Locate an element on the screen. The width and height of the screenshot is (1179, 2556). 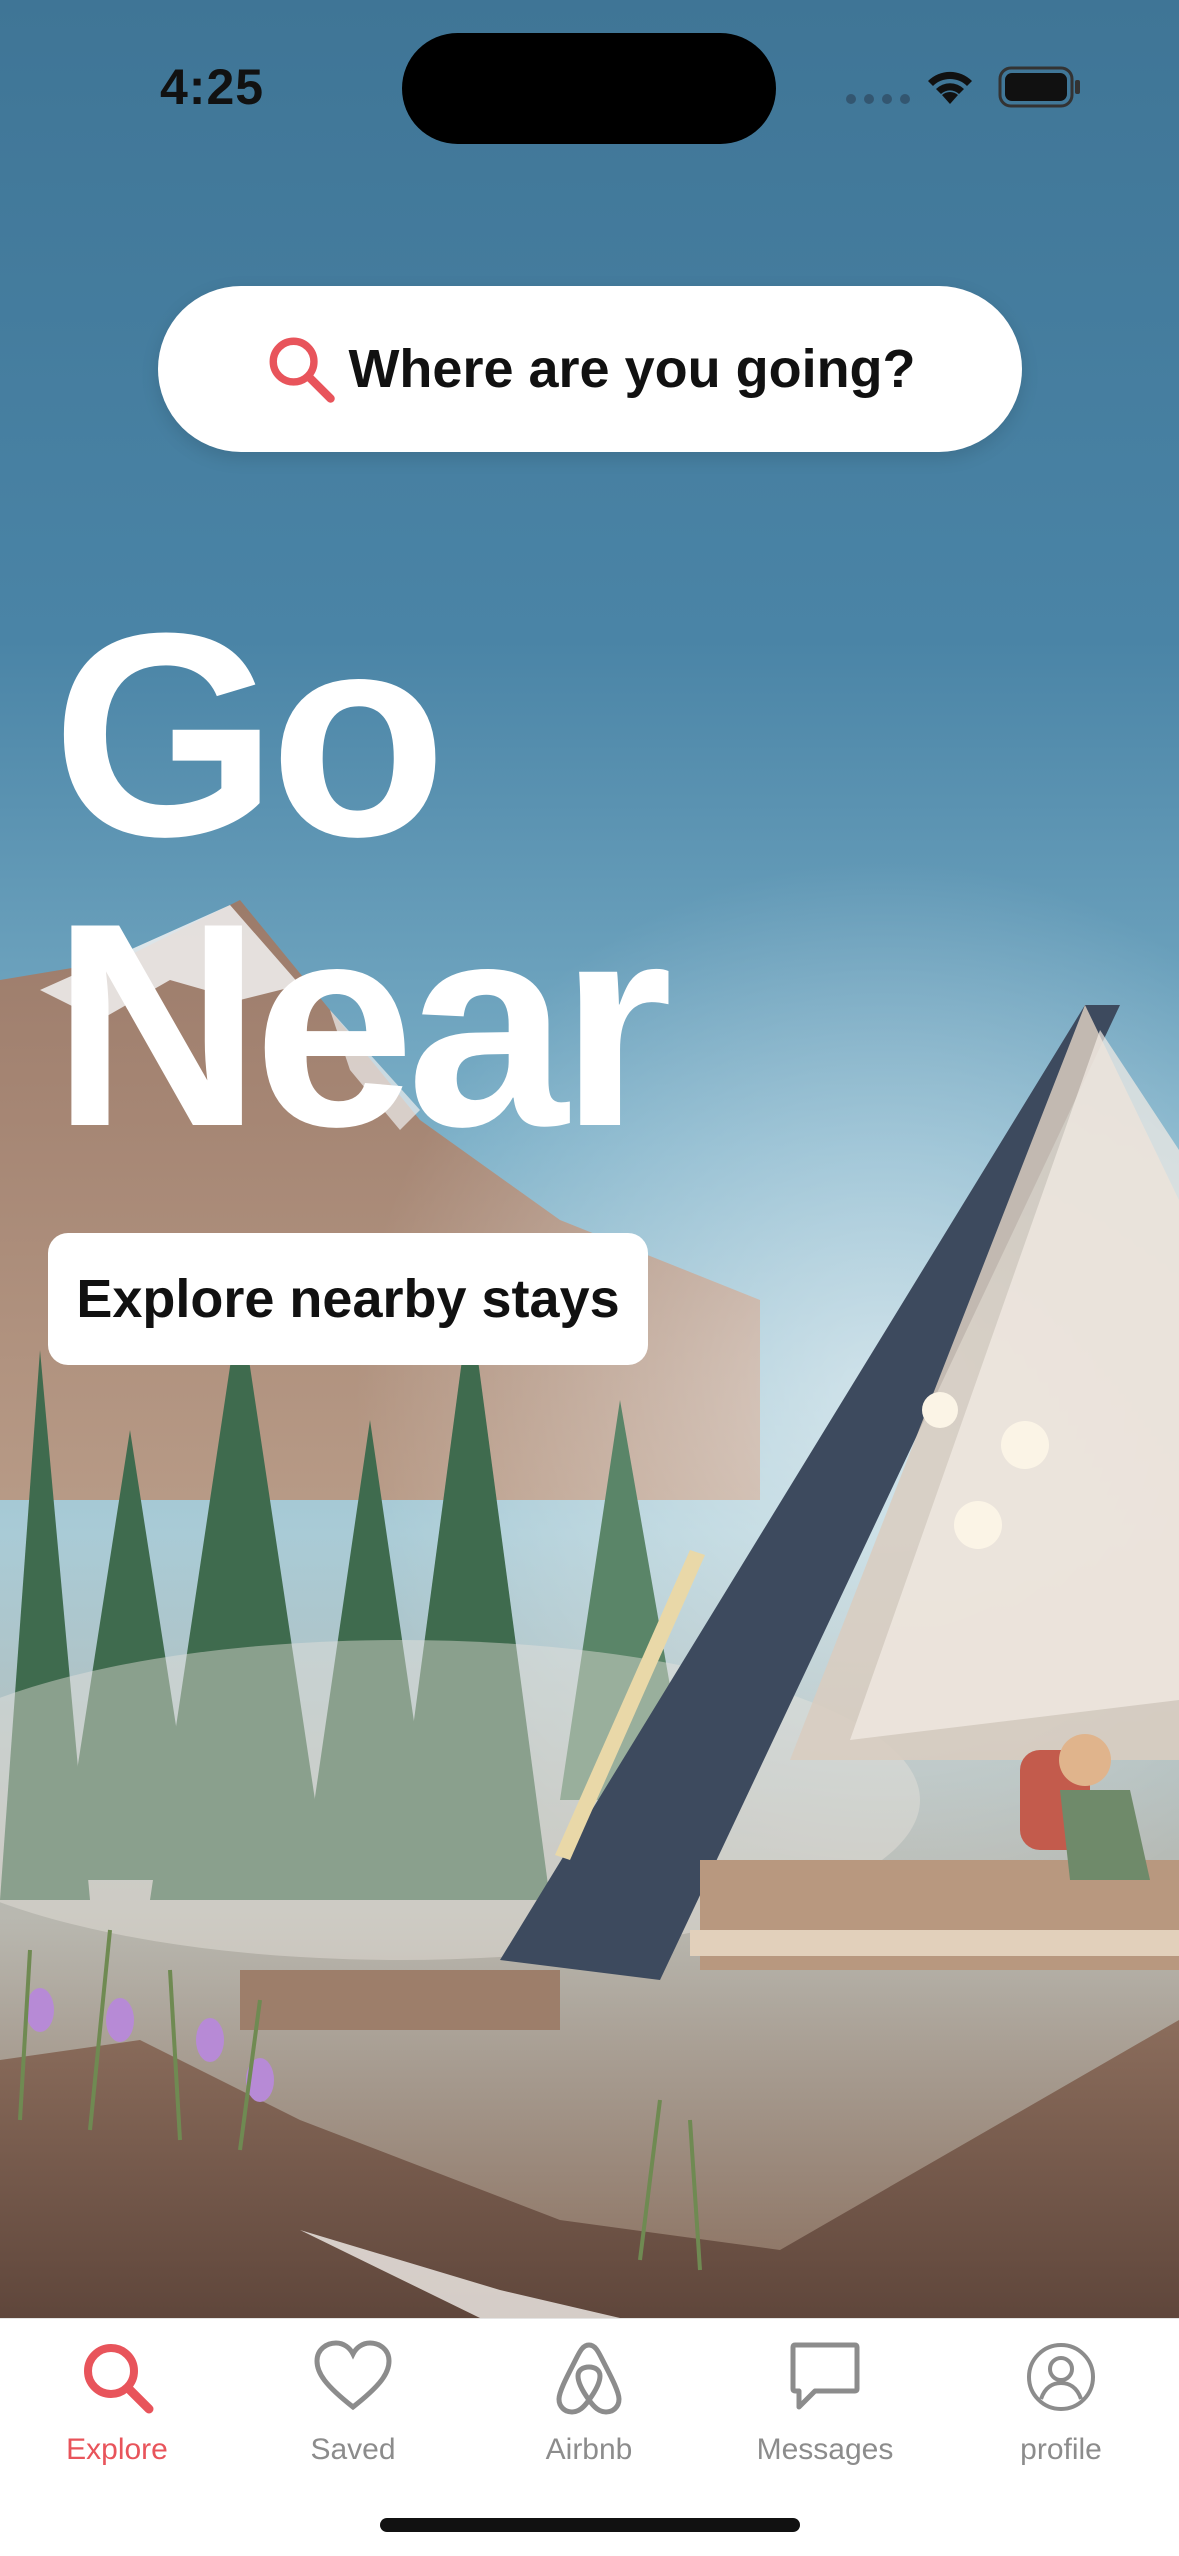
tab-saved: Saved is located at coordinates (353, 2412).